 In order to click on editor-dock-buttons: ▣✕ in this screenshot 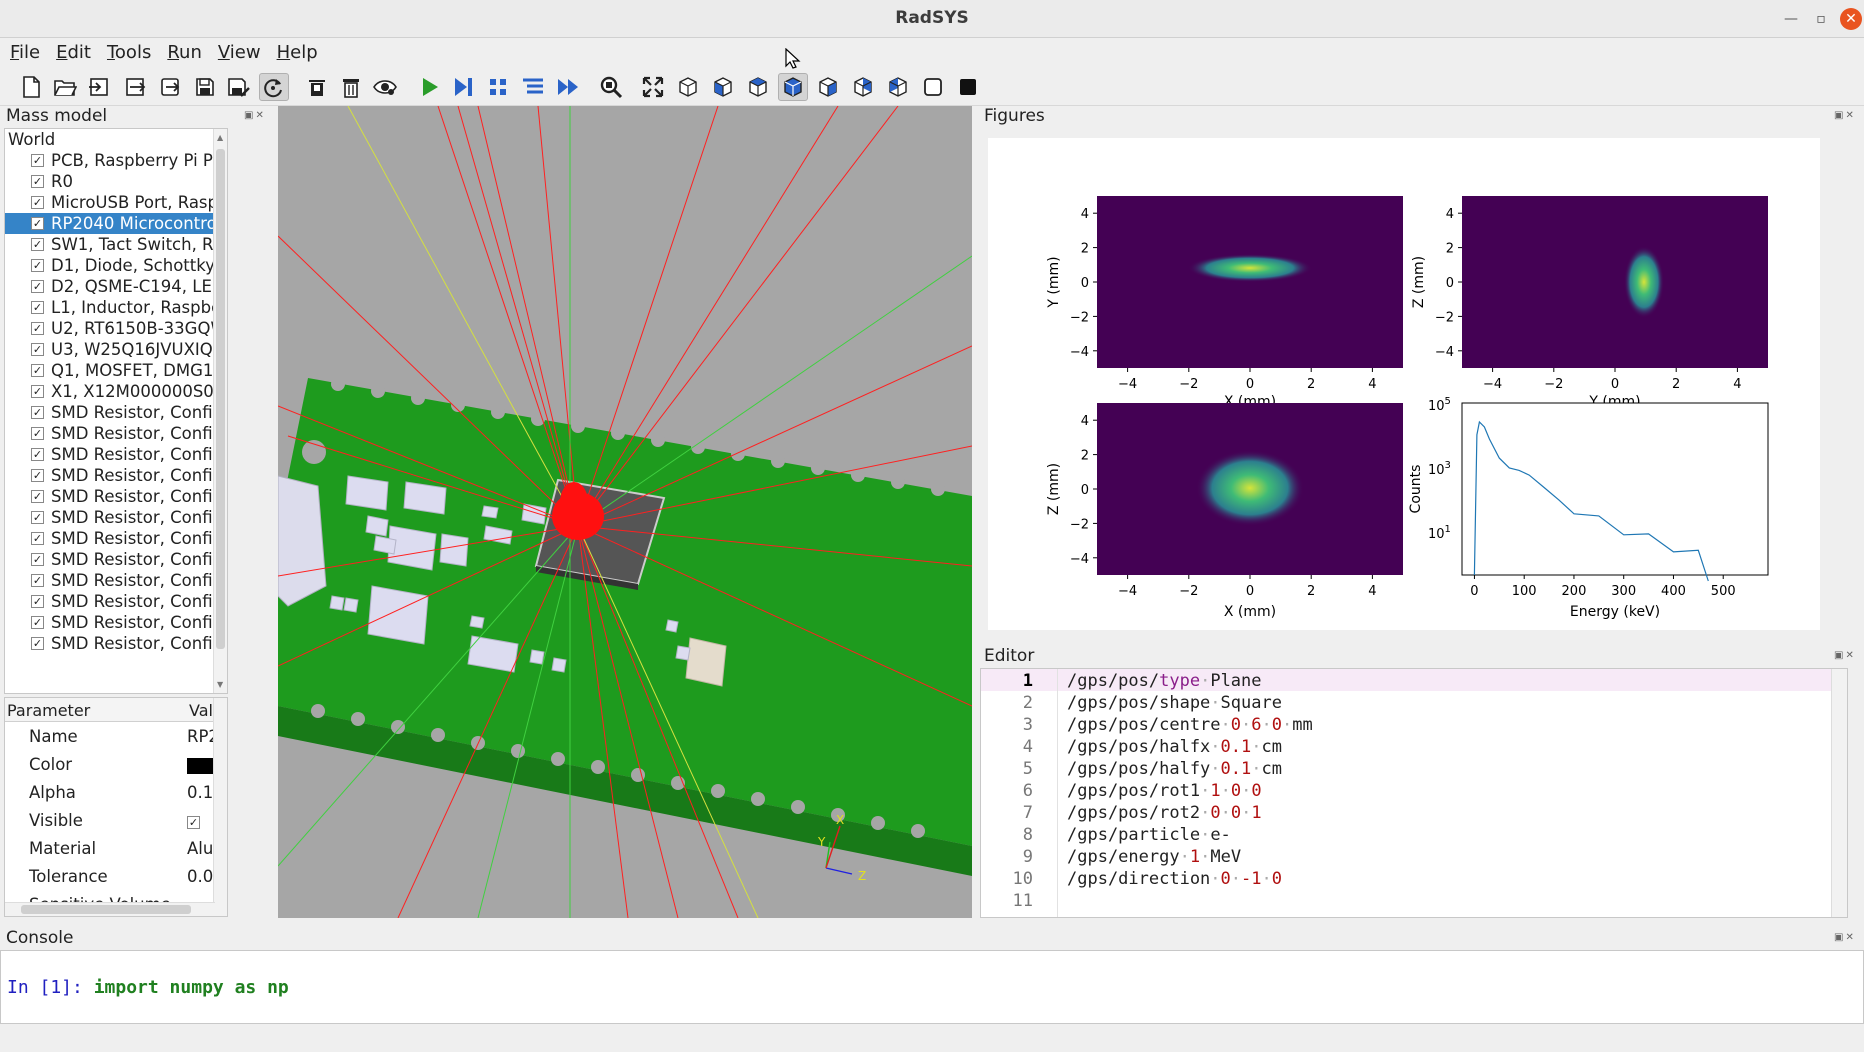, I will do `click(1845, 655)`.